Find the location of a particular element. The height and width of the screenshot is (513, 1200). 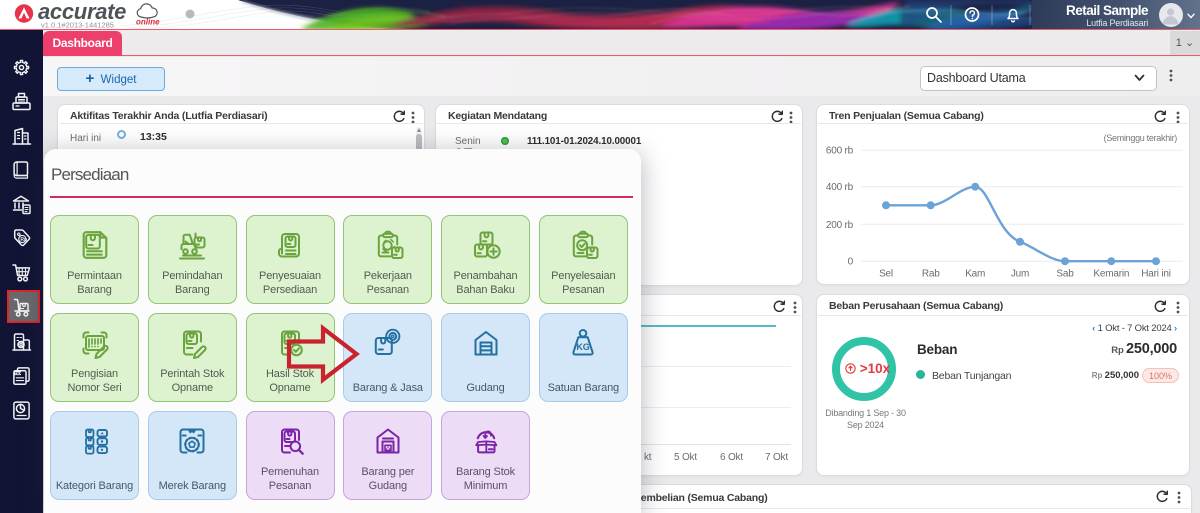

svg-text: 0 is located at coordinates (851, 262).